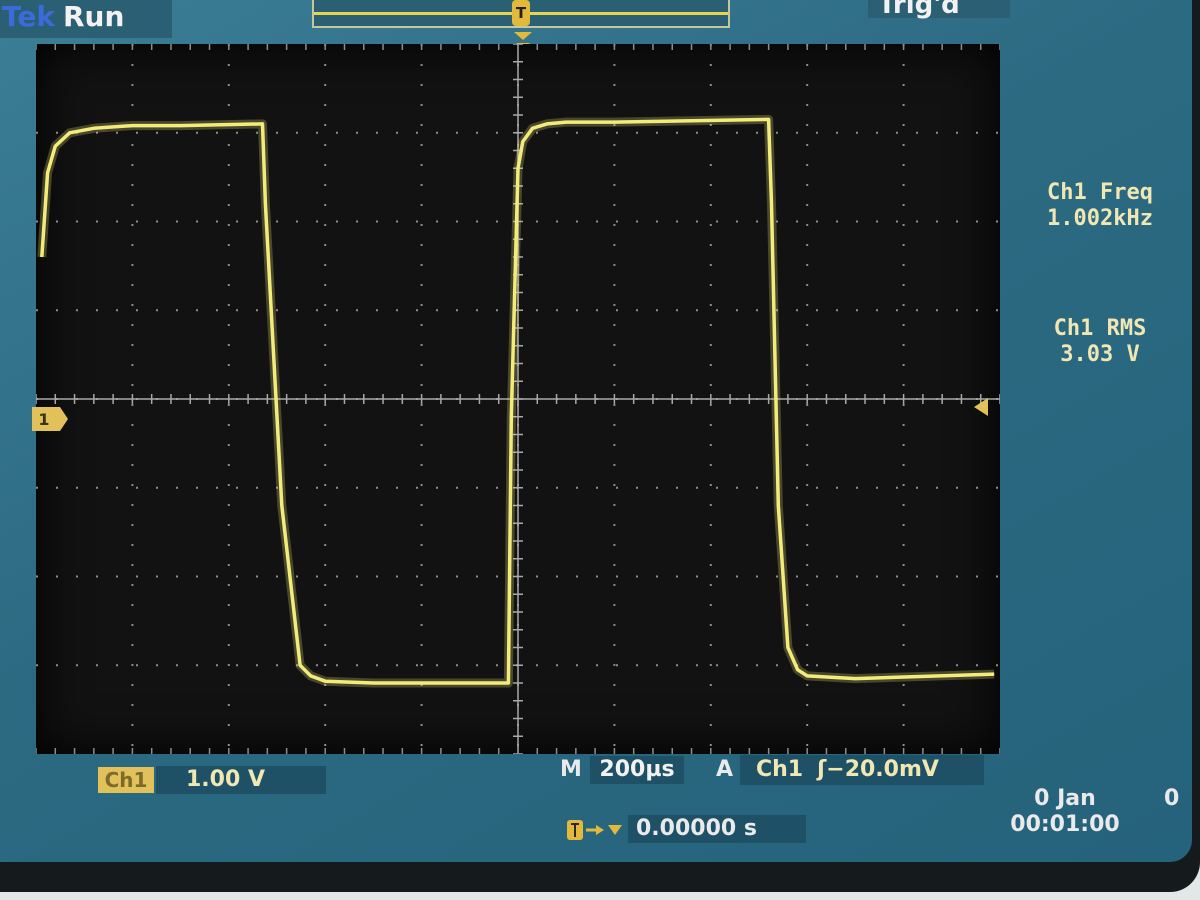 The image size is (1200, 900). I want to click on measurement-label: Ch1 Freq, so click(1100, 192).